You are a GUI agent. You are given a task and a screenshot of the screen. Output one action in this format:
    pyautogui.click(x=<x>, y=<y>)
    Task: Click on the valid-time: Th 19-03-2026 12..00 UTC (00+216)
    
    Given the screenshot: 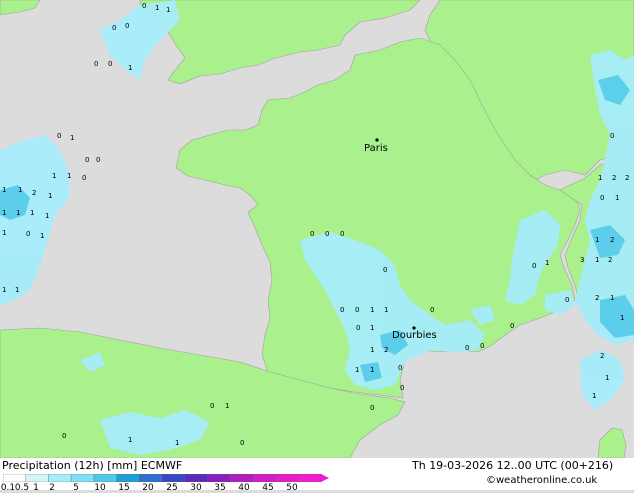 What is the action you would take?
    pyautogui.click(x=513, y=465)
    